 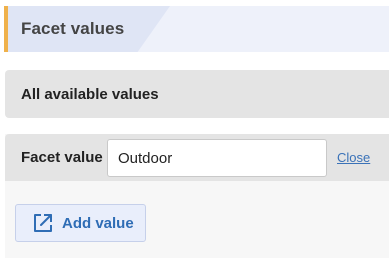 I want to click on close-link: Close, so click(x=353, y=157).